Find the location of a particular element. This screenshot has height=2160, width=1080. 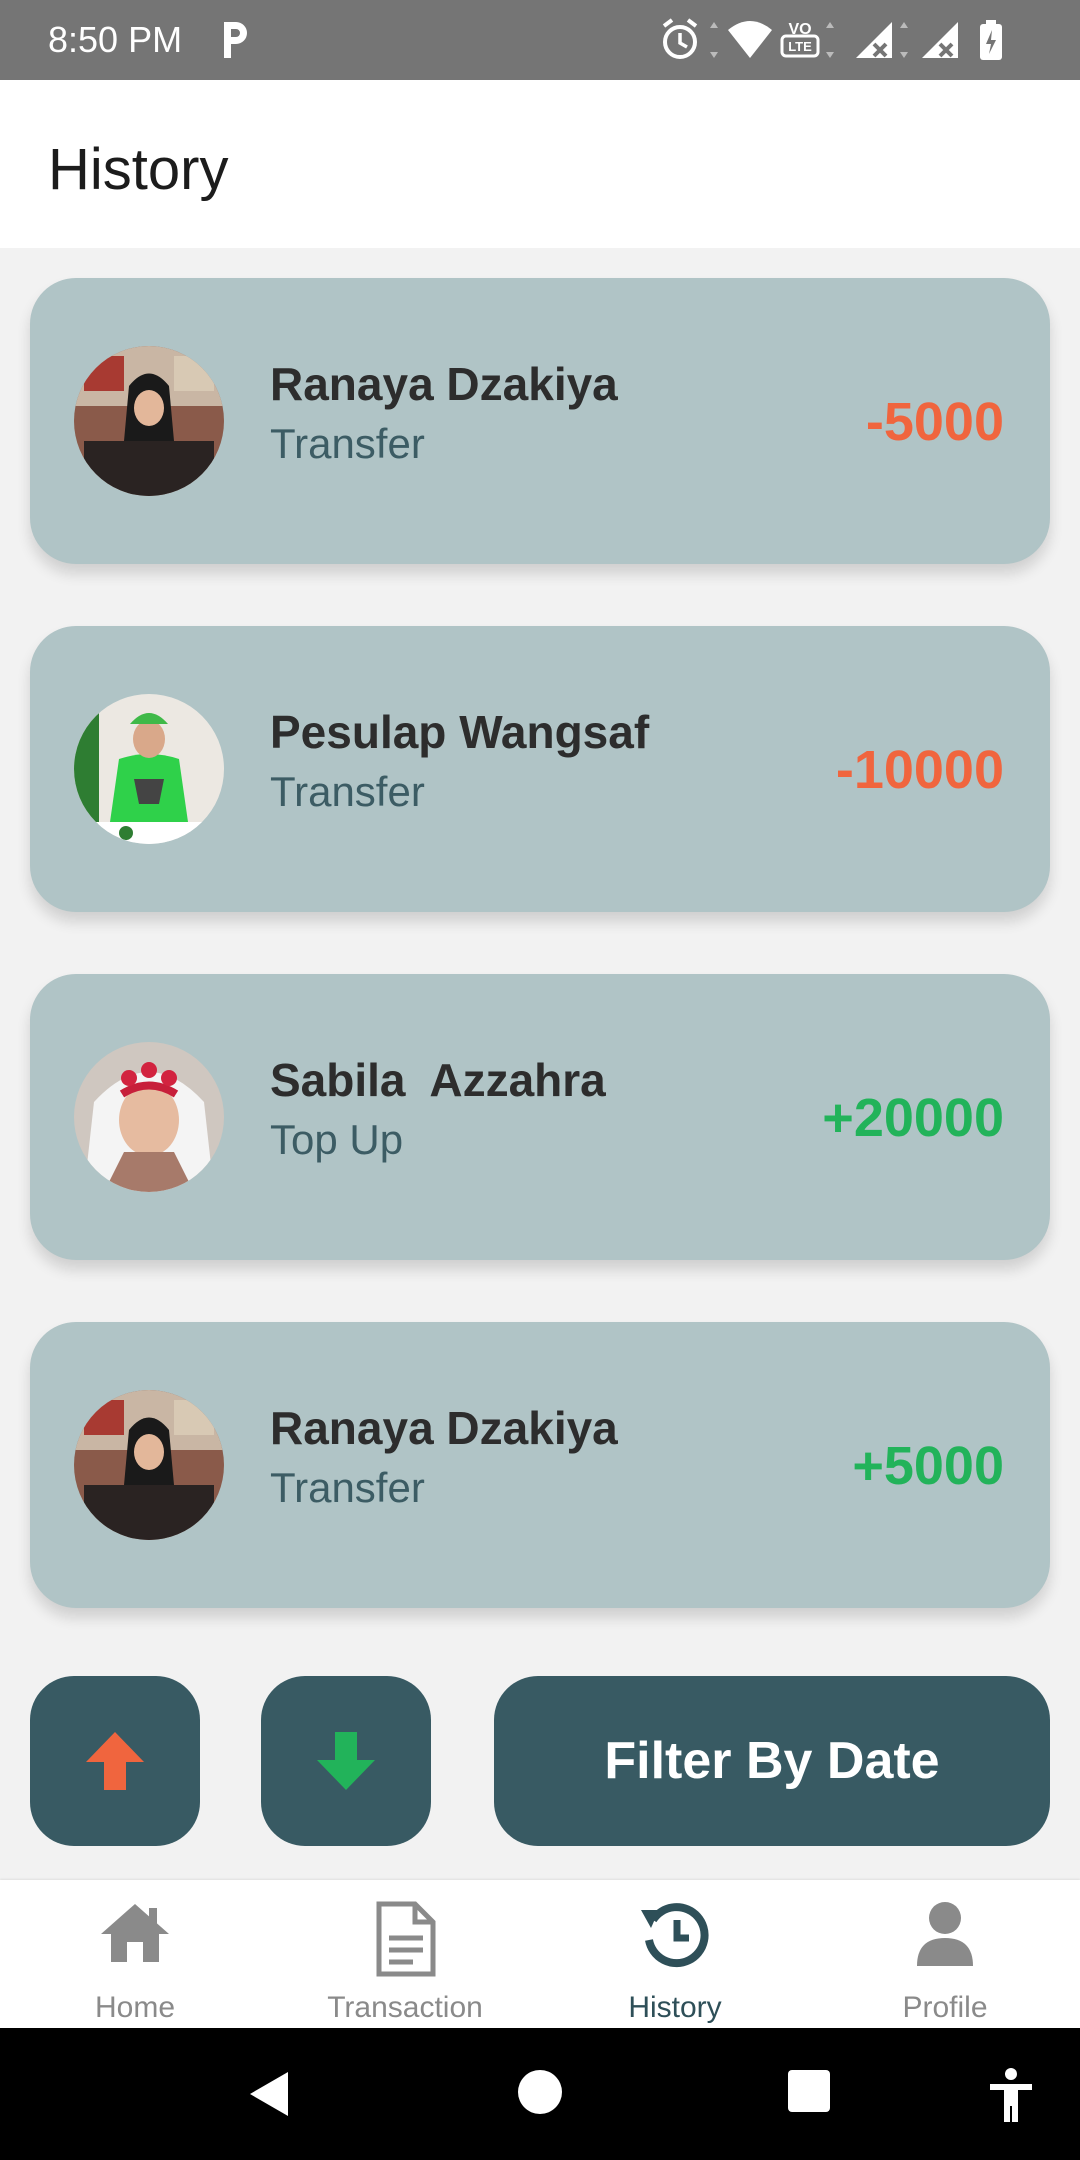

status-bar: 8:50 PM LTE VO is located at coordinates (540, 40).